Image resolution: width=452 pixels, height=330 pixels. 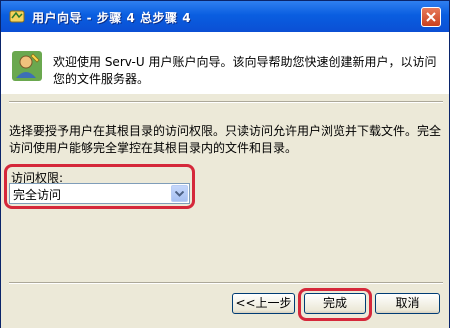 I want to click on dropdown-button, so click(x=179, y=193).